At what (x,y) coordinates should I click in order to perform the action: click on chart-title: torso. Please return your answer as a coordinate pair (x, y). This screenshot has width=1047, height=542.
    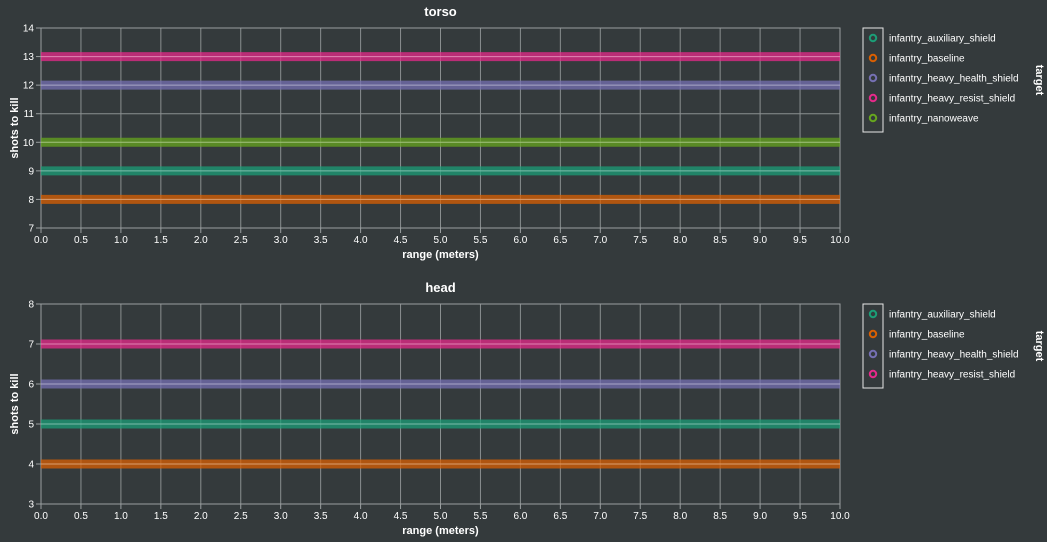
    Looking at the image, I should click on (440, 11).